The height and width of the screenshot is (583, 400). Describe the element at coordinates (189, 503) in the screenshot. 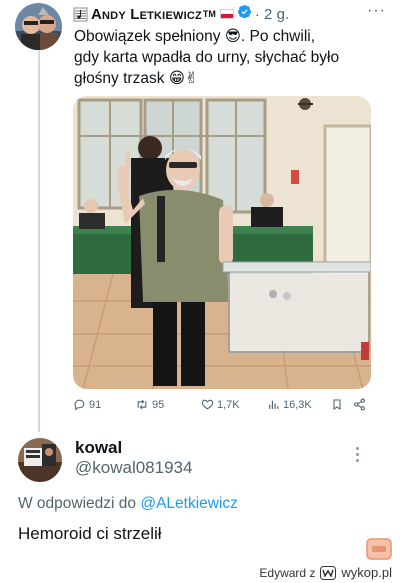

I see `reply-to-handle-link: @ALetkiewicz` at that location.